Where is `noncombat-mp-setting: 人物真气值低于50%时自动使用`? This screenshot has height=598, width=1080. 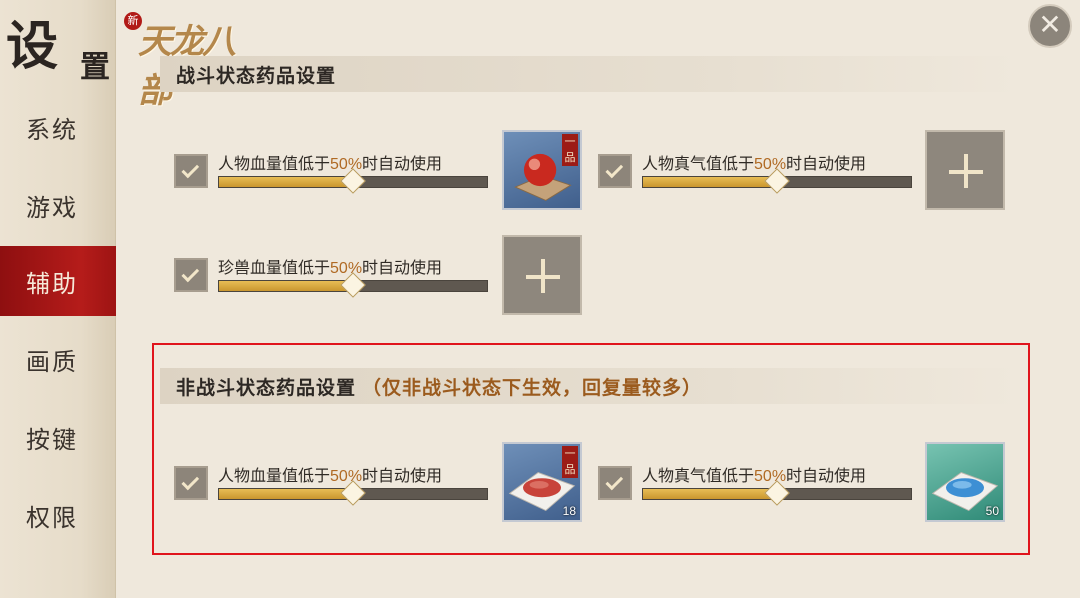 noncombat-mp-setting: 人物真气值低于50%时自动使用 is located at coordinates (758, 489).